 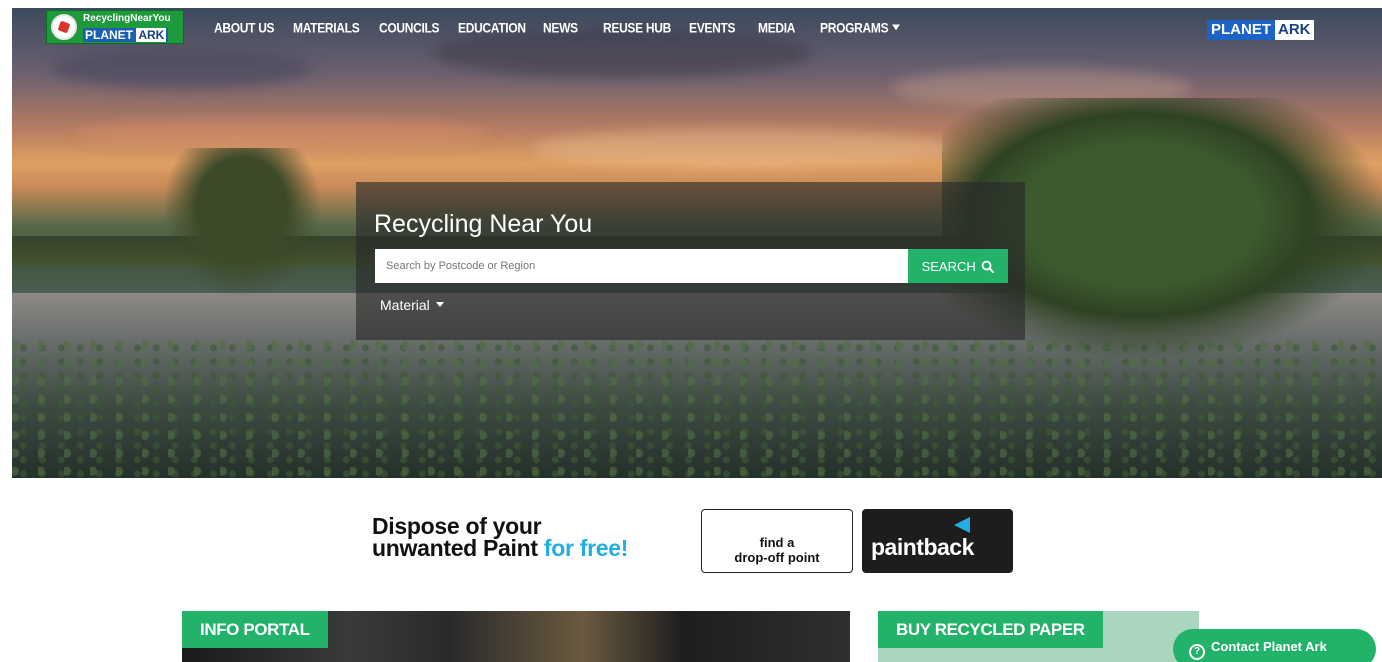 I want to click on paintback-logo: paintback, so click(x=937, y=541).